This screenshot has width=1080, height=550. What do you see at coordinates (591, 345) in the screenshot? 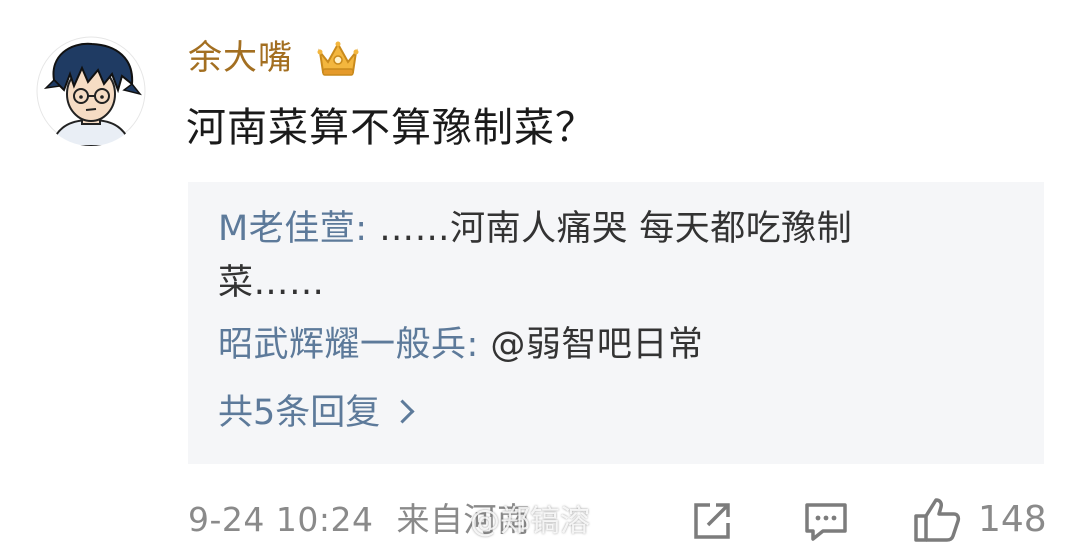
I see `reply-text: @弱智吧日常` at bounding box center [591, 345].